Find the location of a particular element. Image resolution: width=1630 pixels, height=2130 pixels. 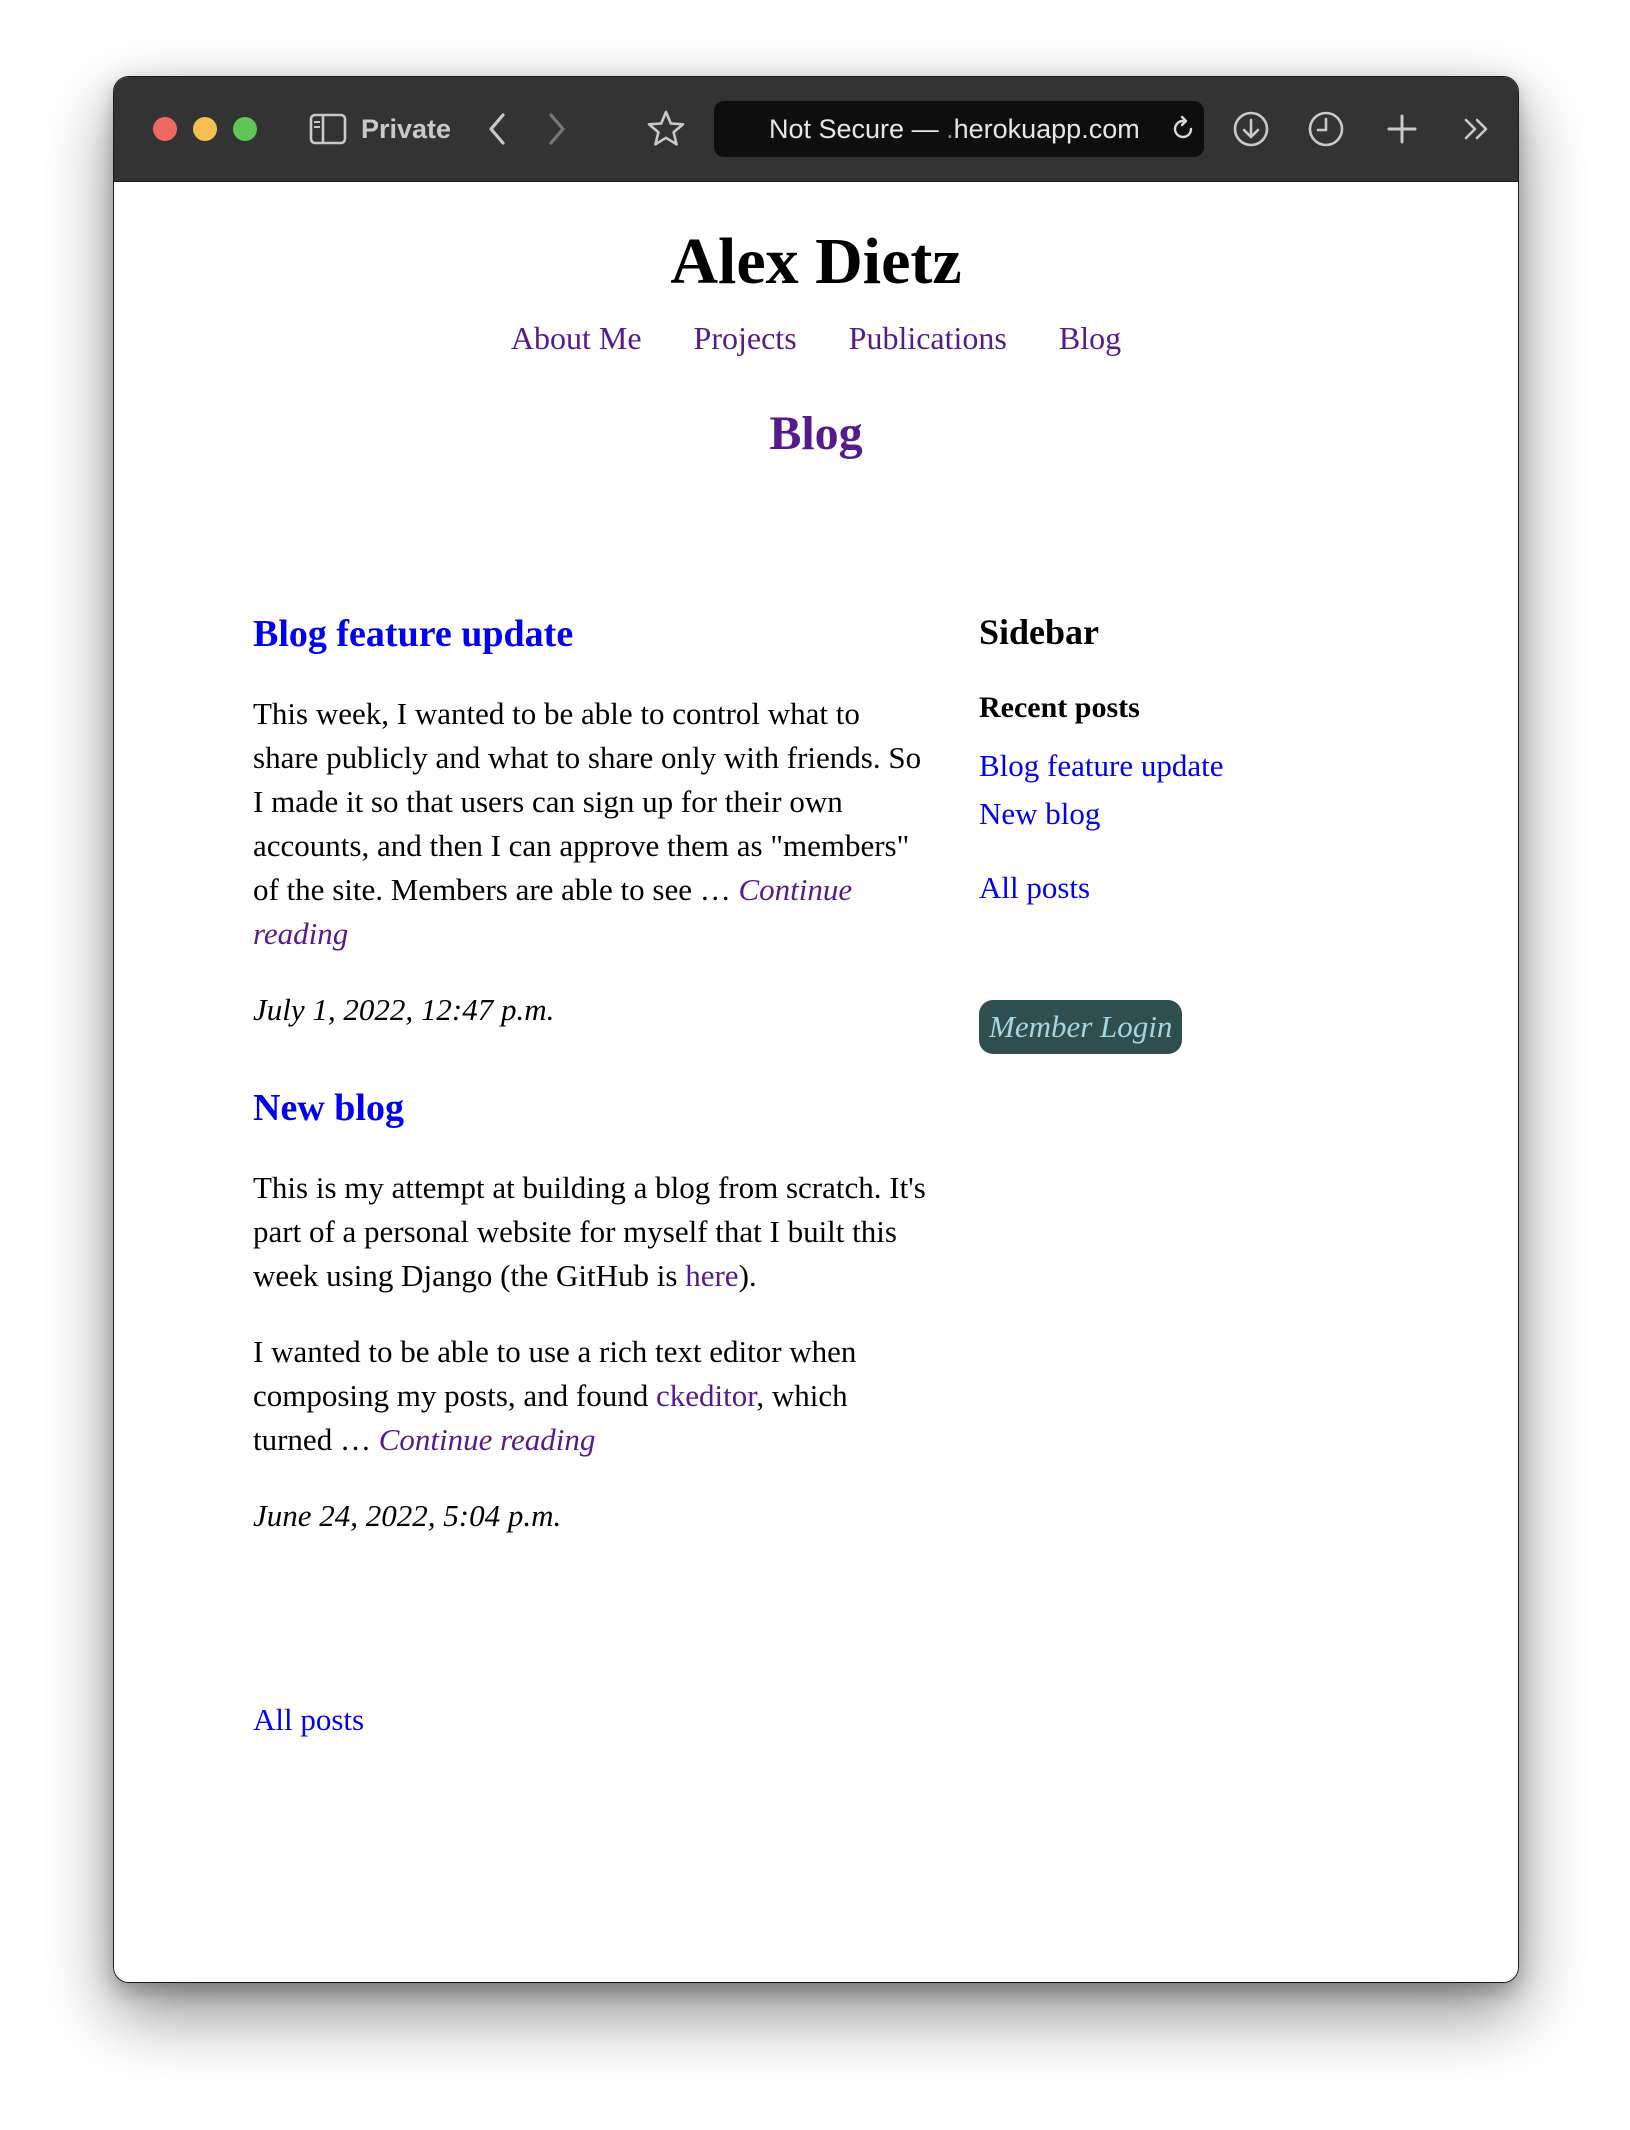

address-security-label: Not Secure — is located at coordinates (858, 129).